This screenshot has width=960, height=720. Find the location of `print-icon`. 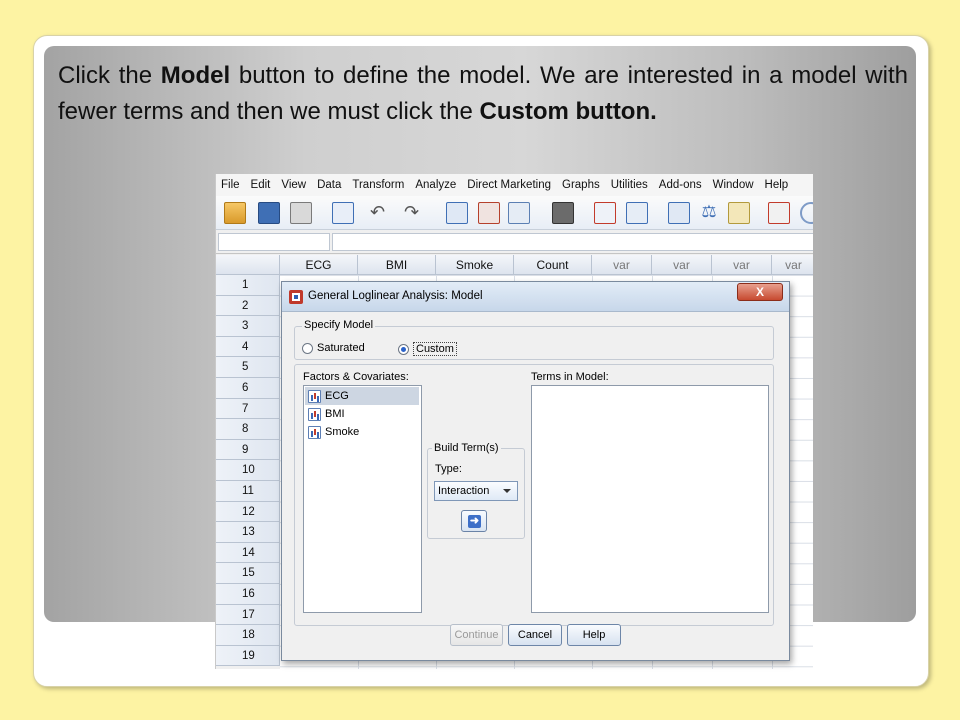

print-icon is located at coordinates (301, 213).